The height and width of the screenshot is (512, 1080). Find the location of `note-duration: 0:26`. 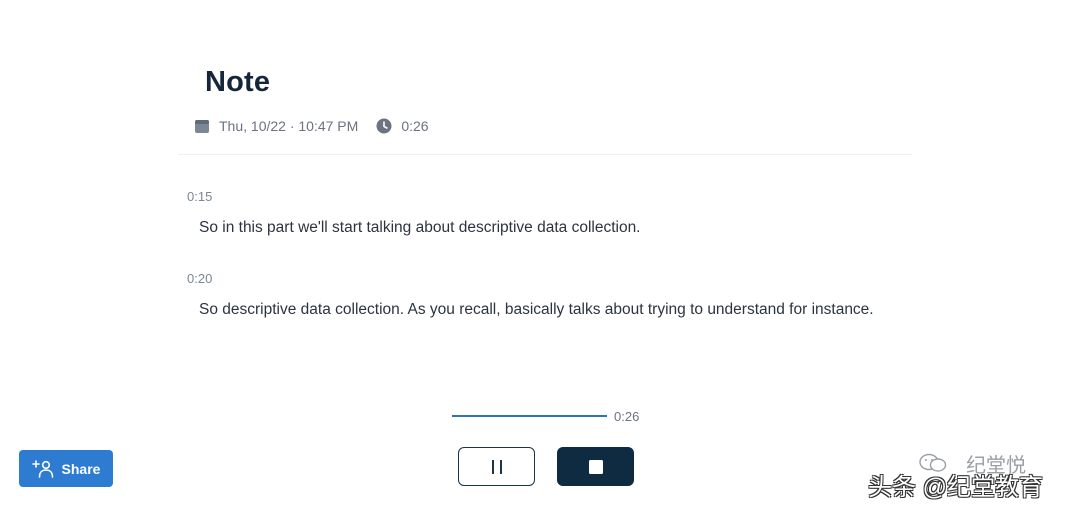

note-duration: 0:26 is located at coordinates (415, 126).